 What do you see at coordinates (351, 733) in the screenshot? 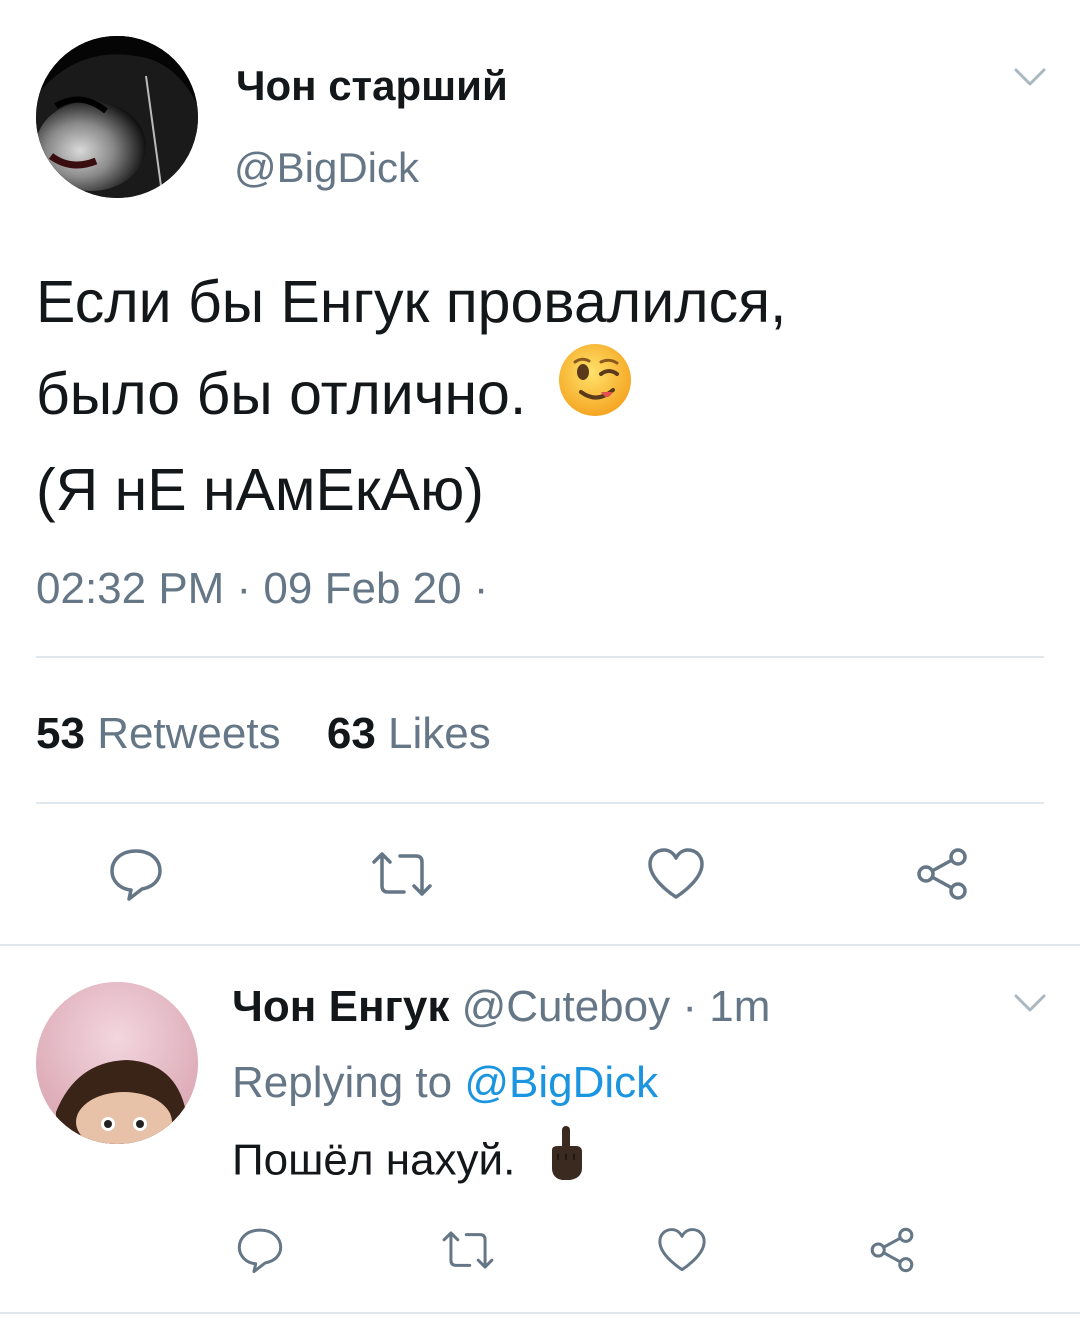
I see `likes-count: 63` at bounding box center [351, 733].